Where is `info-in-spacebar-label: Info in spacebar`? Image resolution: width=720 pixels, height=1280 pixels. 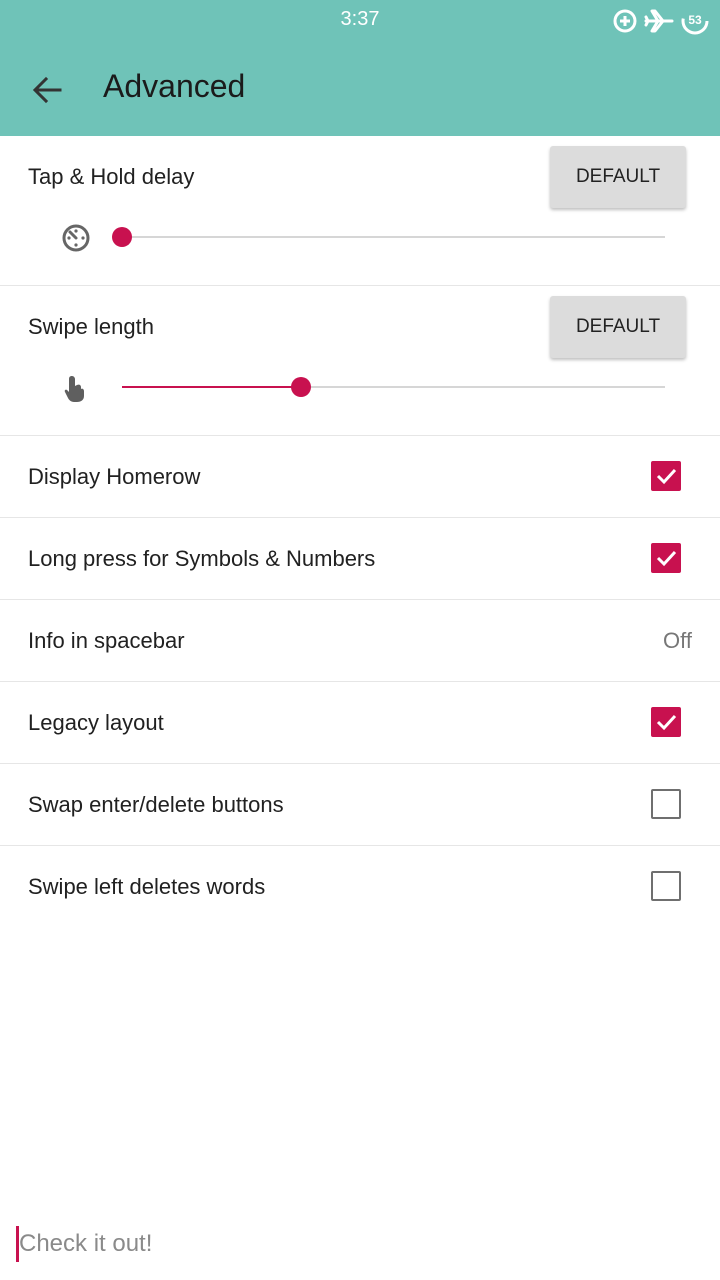 info-in-spacebar-label: Info in spacebar is located at coordinates (106, 640).